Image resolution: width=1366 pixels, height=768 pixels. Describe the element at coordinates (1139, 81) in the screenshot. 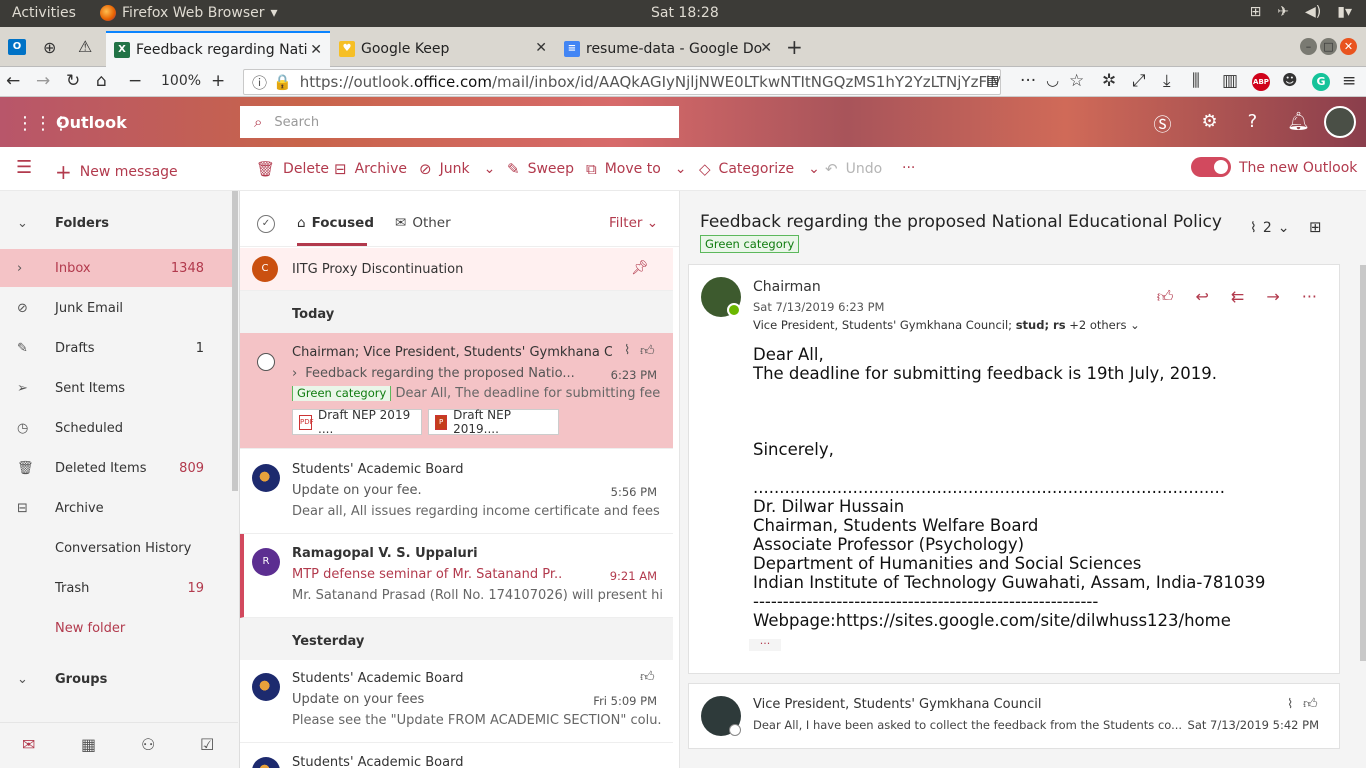

I see `resize-icon: ⤢` at that location.